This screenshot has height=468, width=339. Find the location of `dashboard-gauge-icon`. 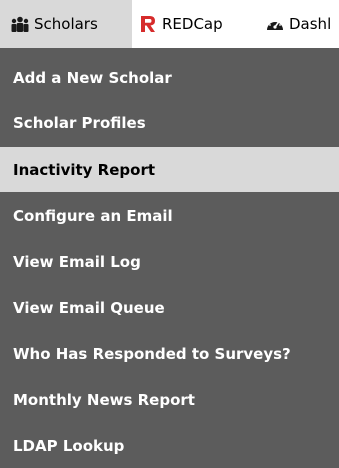

dashboard-gauge-icon is located at coordinates (275, 24).